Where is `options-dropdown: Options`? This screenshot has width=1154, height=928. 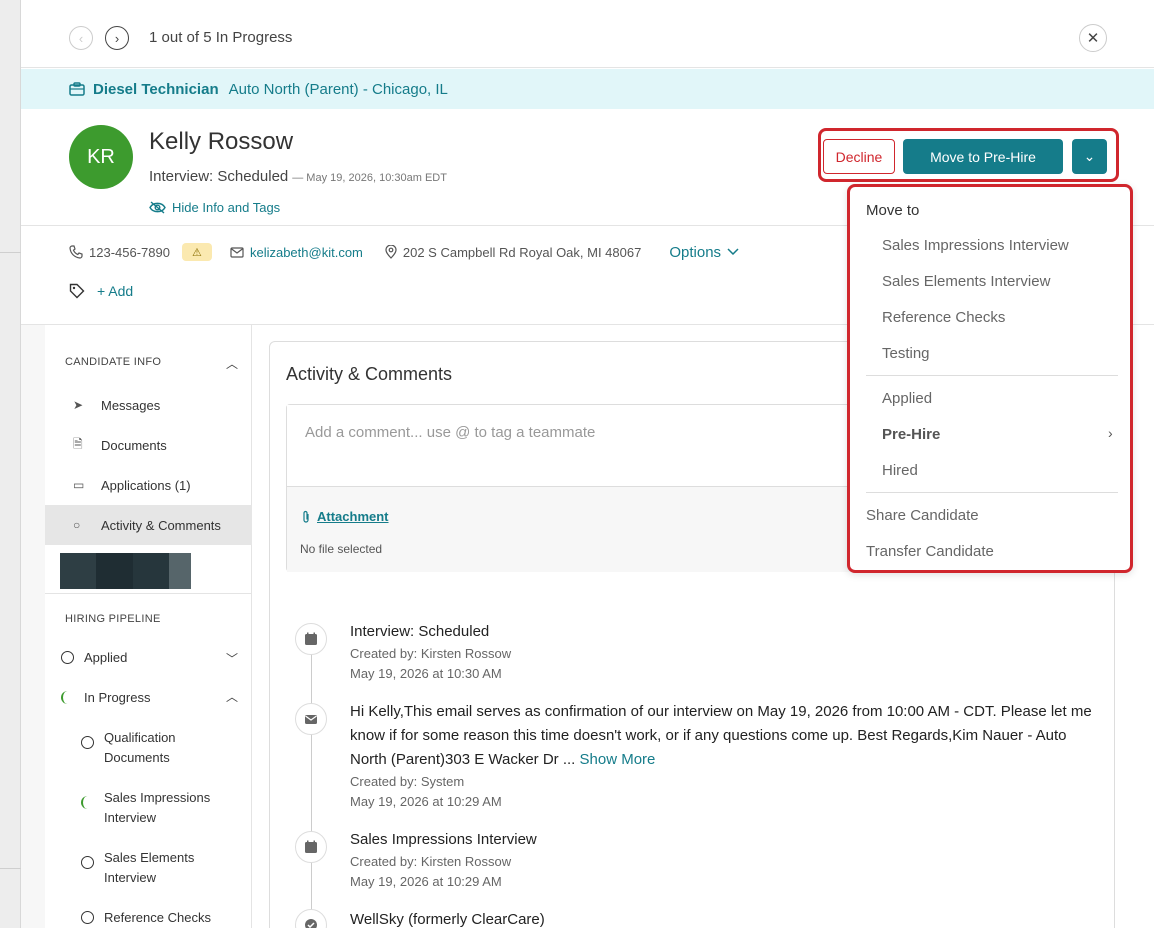
options-dropdown: Options is located at coordinates (704, 252).